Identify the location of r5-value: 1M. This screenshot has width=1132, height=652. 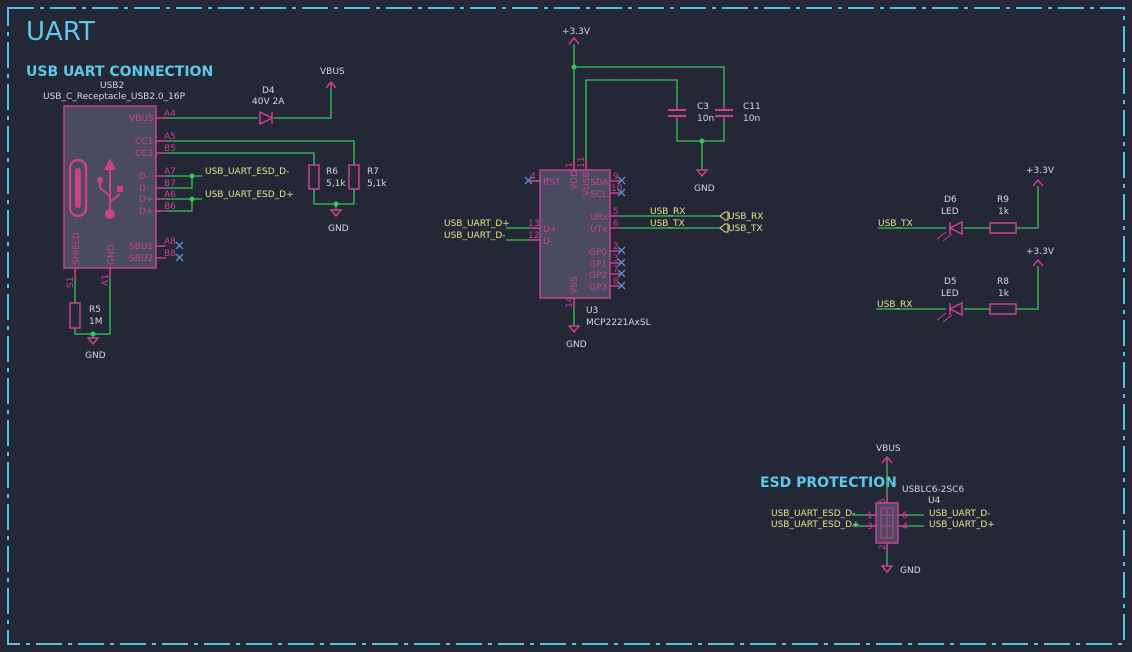
(96, 322).